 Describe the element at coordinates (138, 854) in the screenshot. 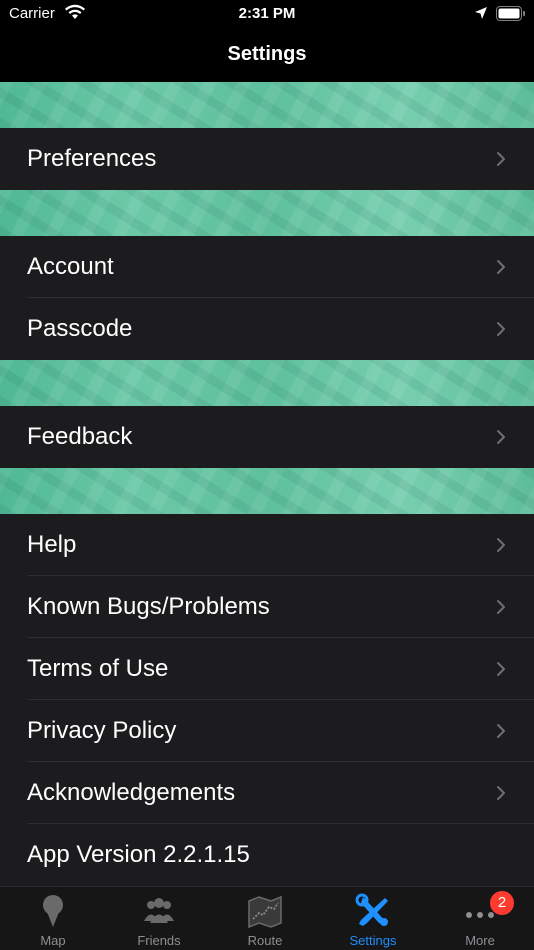

I see `app-version-label: App Version 2.2.1.15` at that location.